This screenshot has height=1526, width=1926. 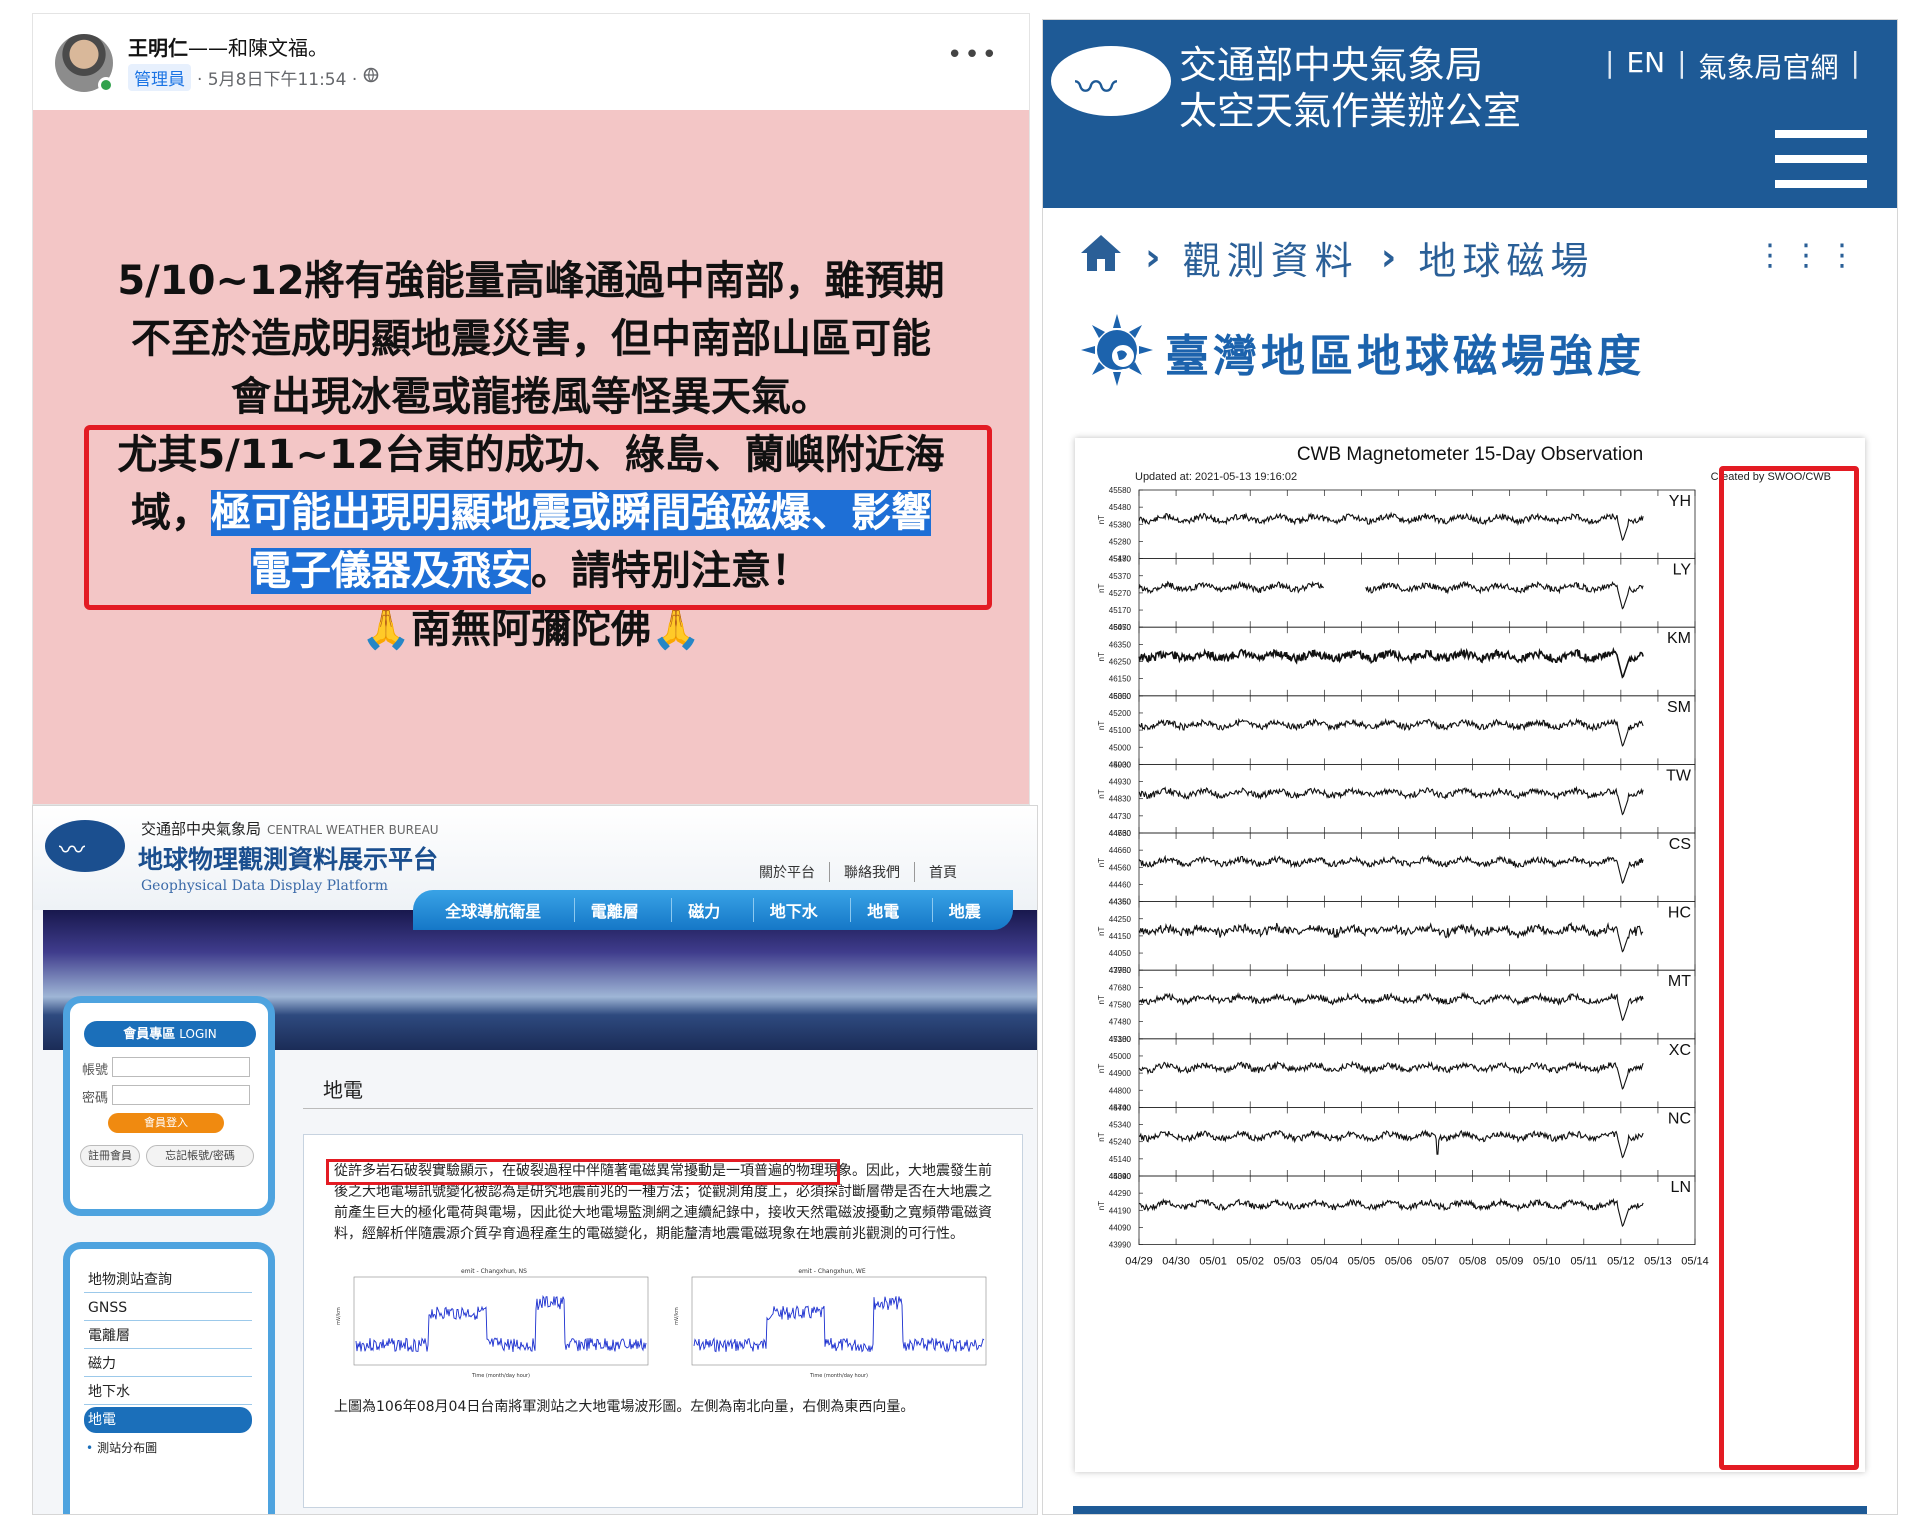 I want to click on lang-en-link: EN, so click(x=1645, y=66).